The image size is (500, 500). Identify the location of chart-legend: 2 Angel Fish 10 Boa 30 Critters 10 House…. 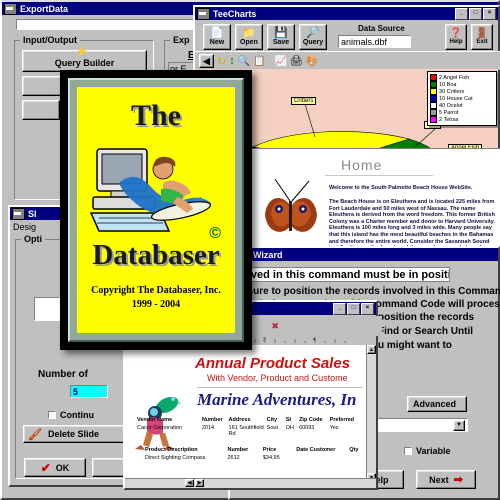
(462, 98).